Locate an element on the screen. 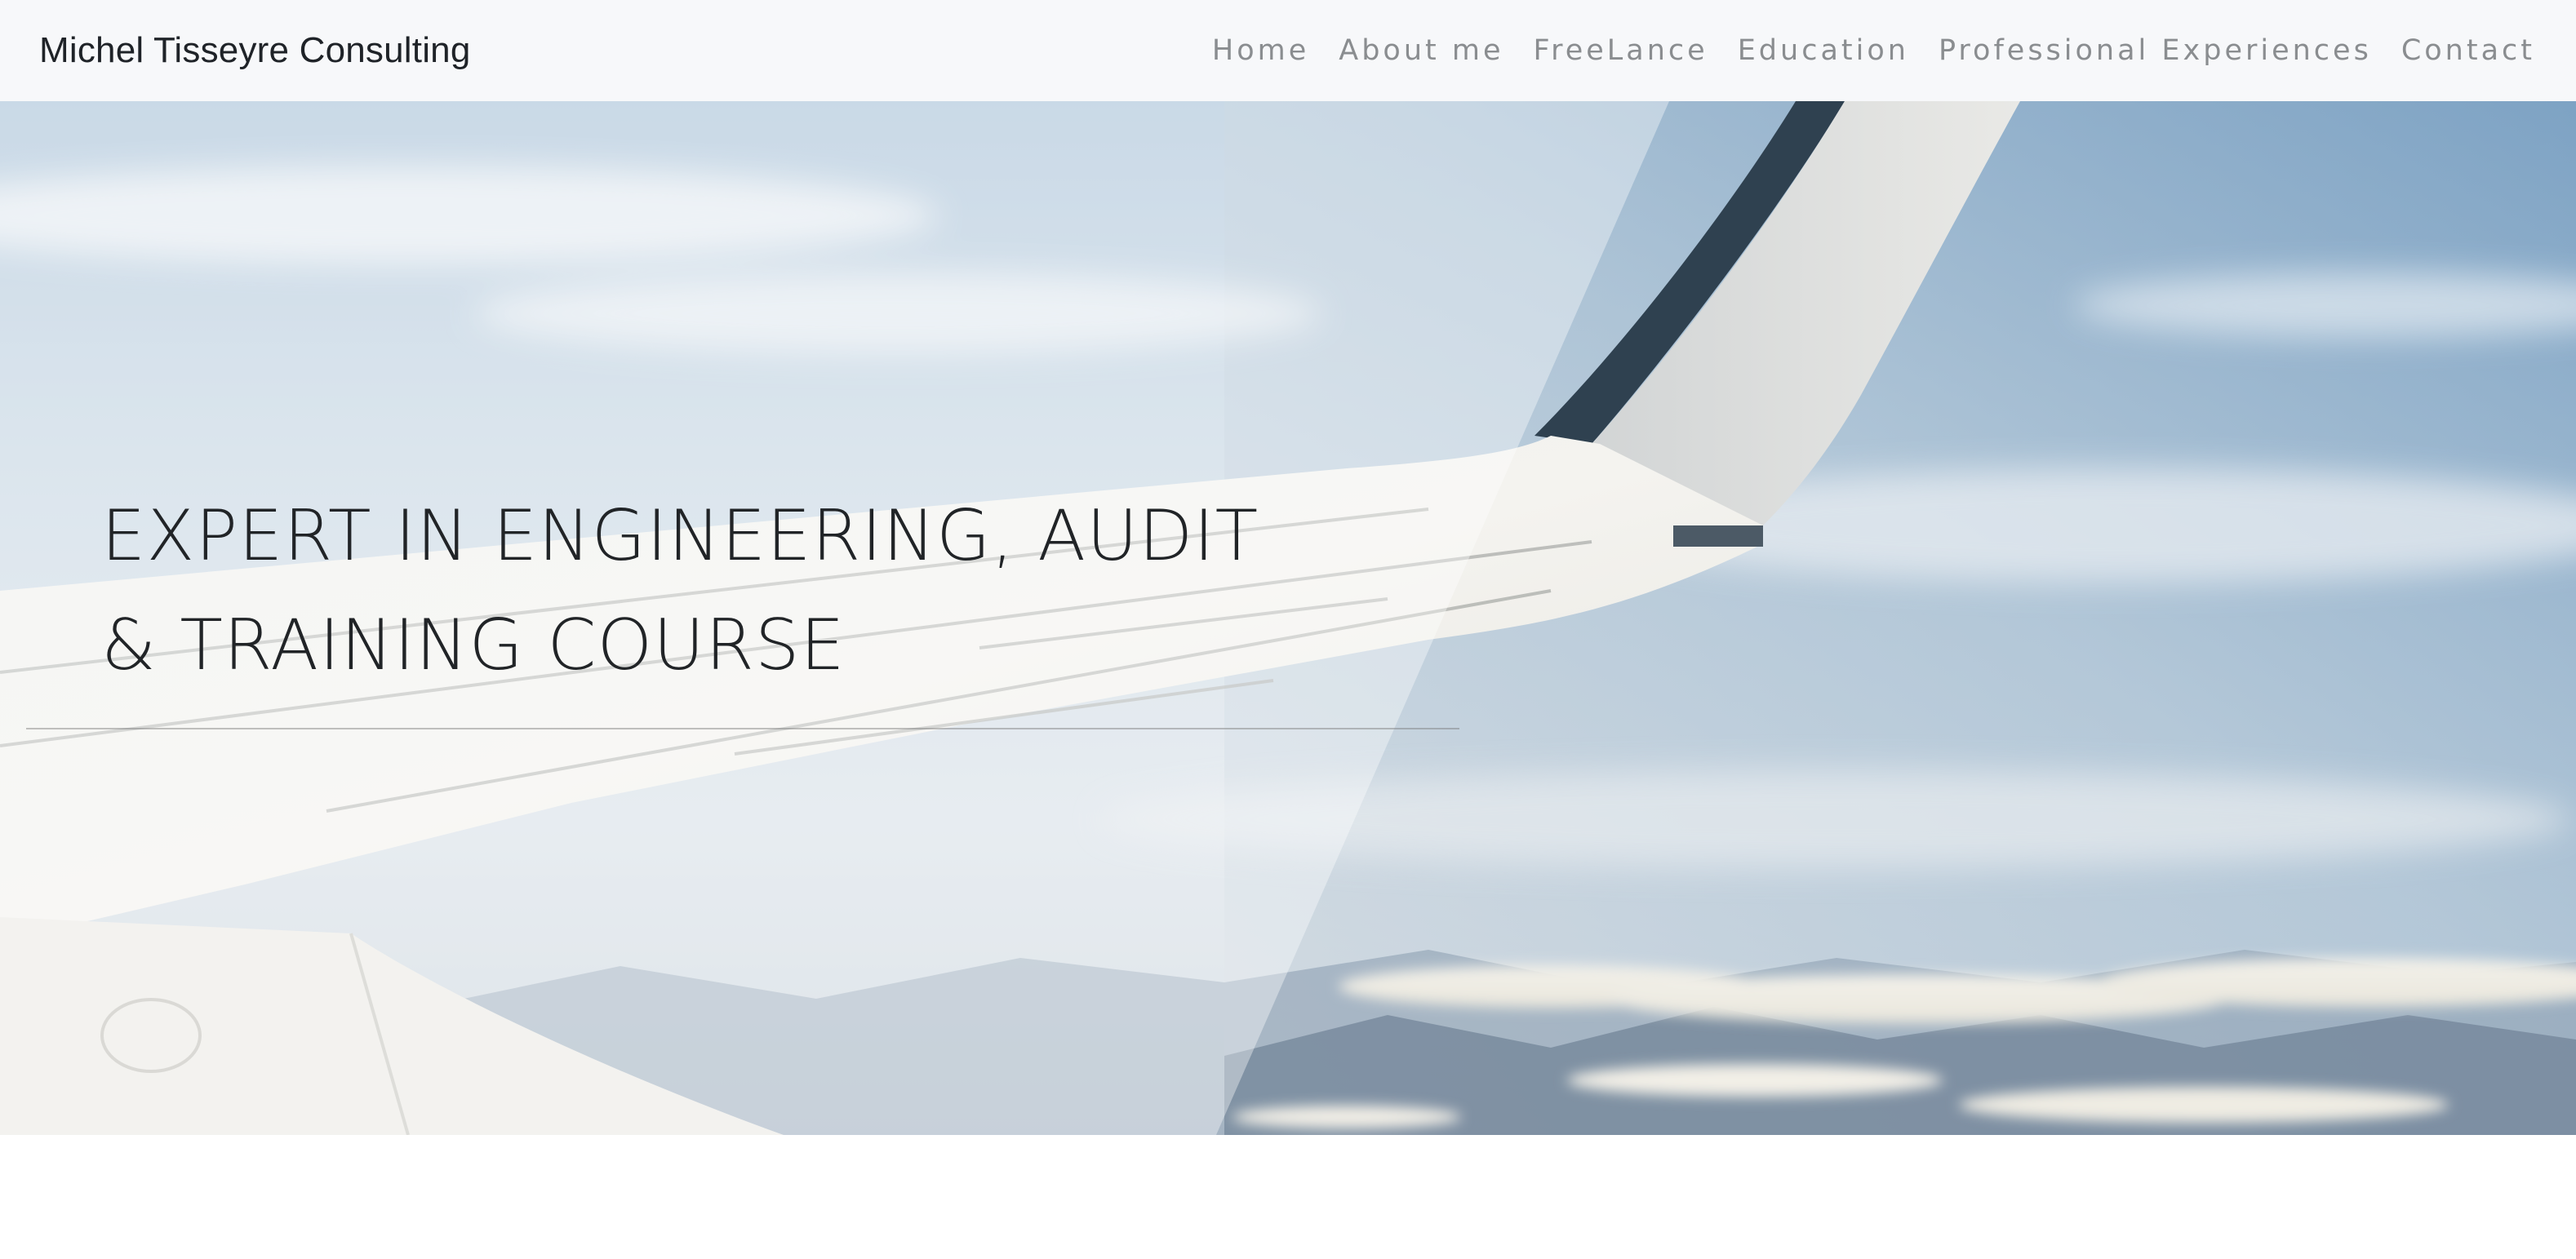 This screenshot has height=1259, width=2576. nav-about-me: About me is located at coordinates (1421, 50).